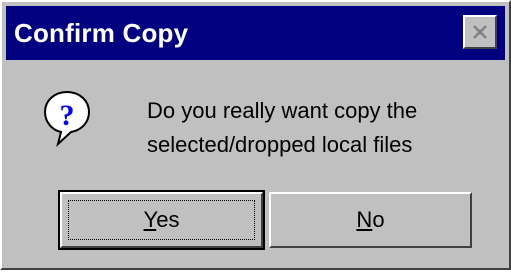 The width and height of the screenshot is (511, 278). I want to click on no-mnemonic: N, so click(364, 219).